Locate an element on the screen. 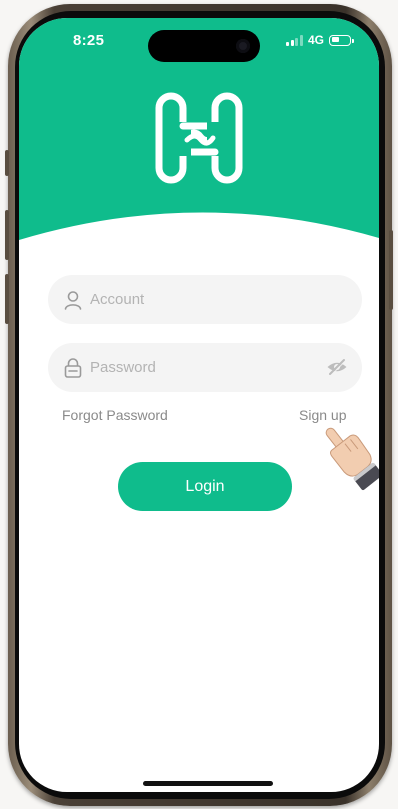 The height and width of the screenshot is (809, 398). status-indicators: 4G is located at coordinates (320, 40).